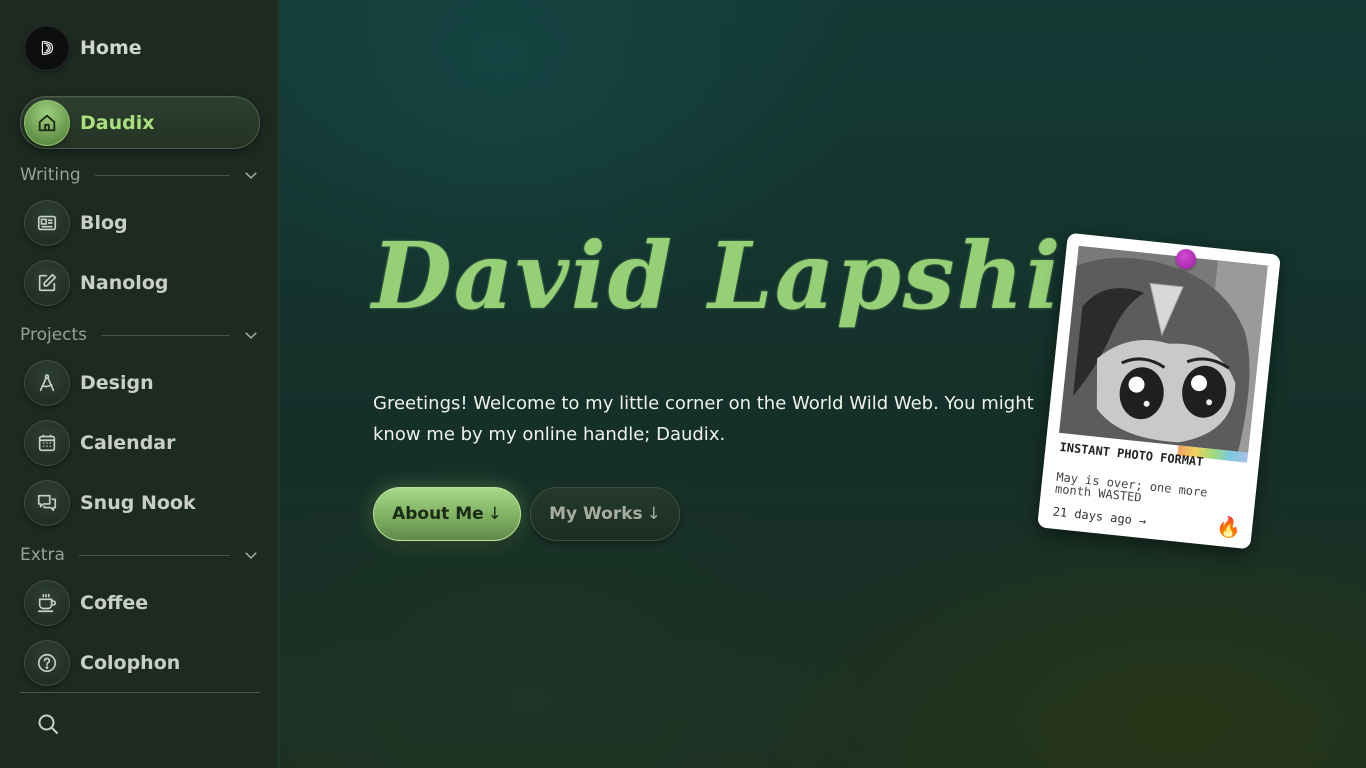  I want to click on sidebar-item-label: Colophon, so click(130, 663).